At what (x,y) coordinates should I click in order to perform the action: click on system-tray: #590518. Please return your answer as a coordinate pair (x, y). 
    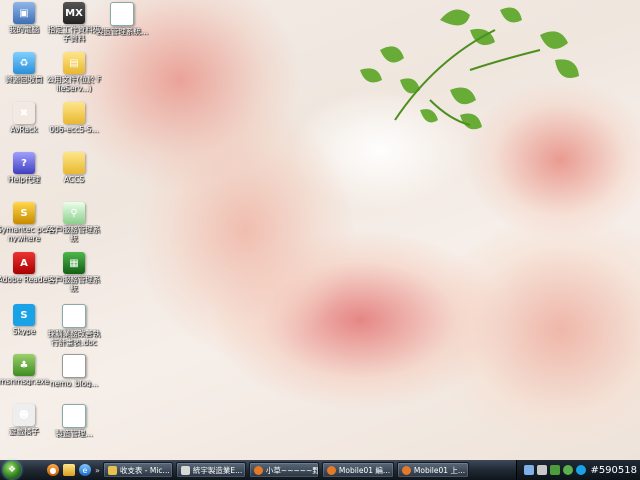
    Looking at the image, I should click on (578, 470).